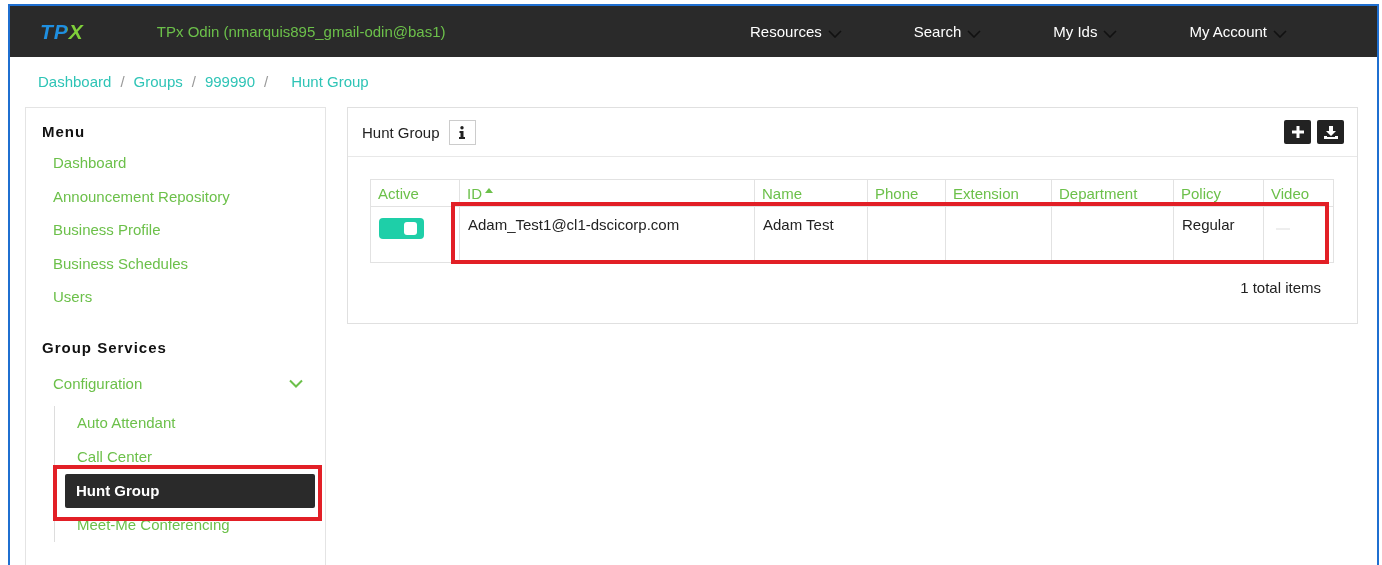 Image resolution: width=1382 pixels, height=565 pixels. Describe the element at coordinates (401, 228) in the screenshot. I see `active-toggle` at that location.